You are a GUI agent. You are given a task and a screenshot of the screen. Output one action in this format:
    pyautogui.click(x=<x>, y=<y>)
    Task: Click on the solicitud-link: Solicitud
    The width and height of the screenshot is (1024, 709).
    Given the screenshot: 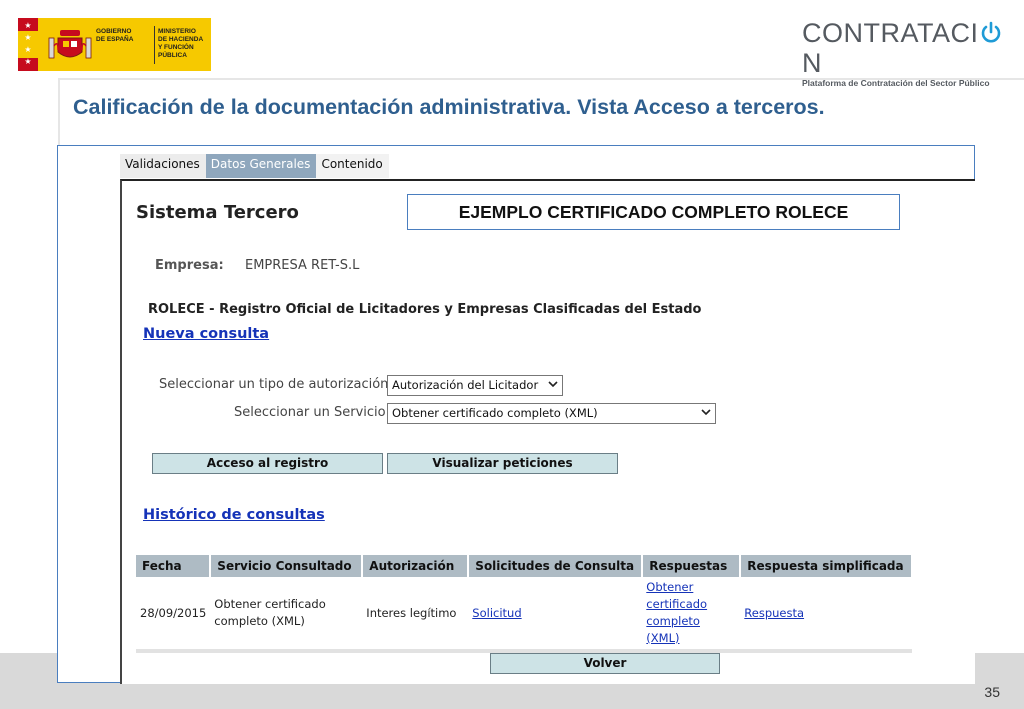 What is the action you would take?
    pyautogui.click(x=496, y=613)
    